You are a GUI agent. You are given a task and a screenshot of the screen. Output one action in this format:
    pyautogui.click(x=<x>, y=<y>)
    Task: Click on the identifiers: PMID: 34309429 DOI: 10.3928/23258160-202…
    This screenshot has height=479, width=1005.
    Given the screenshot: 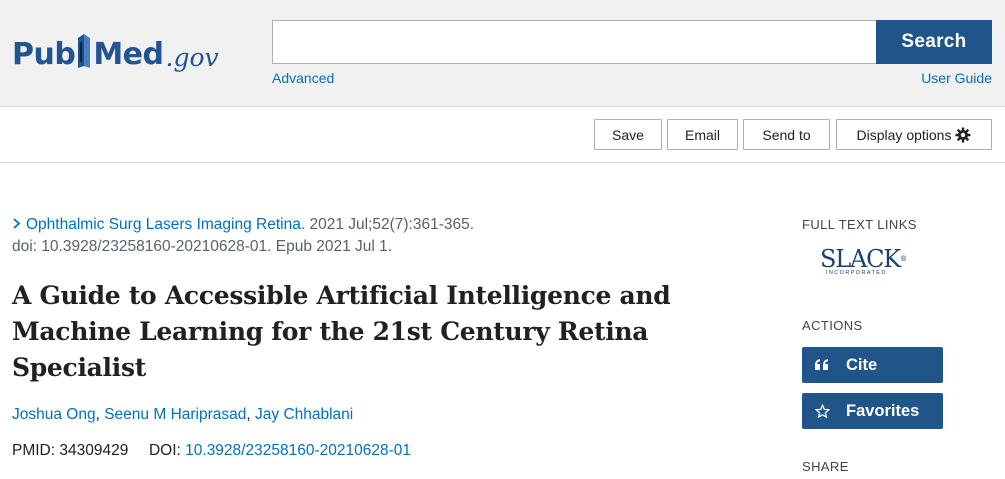 What is the action you would take?
    pyautogui.click(x=211, y=451)
    